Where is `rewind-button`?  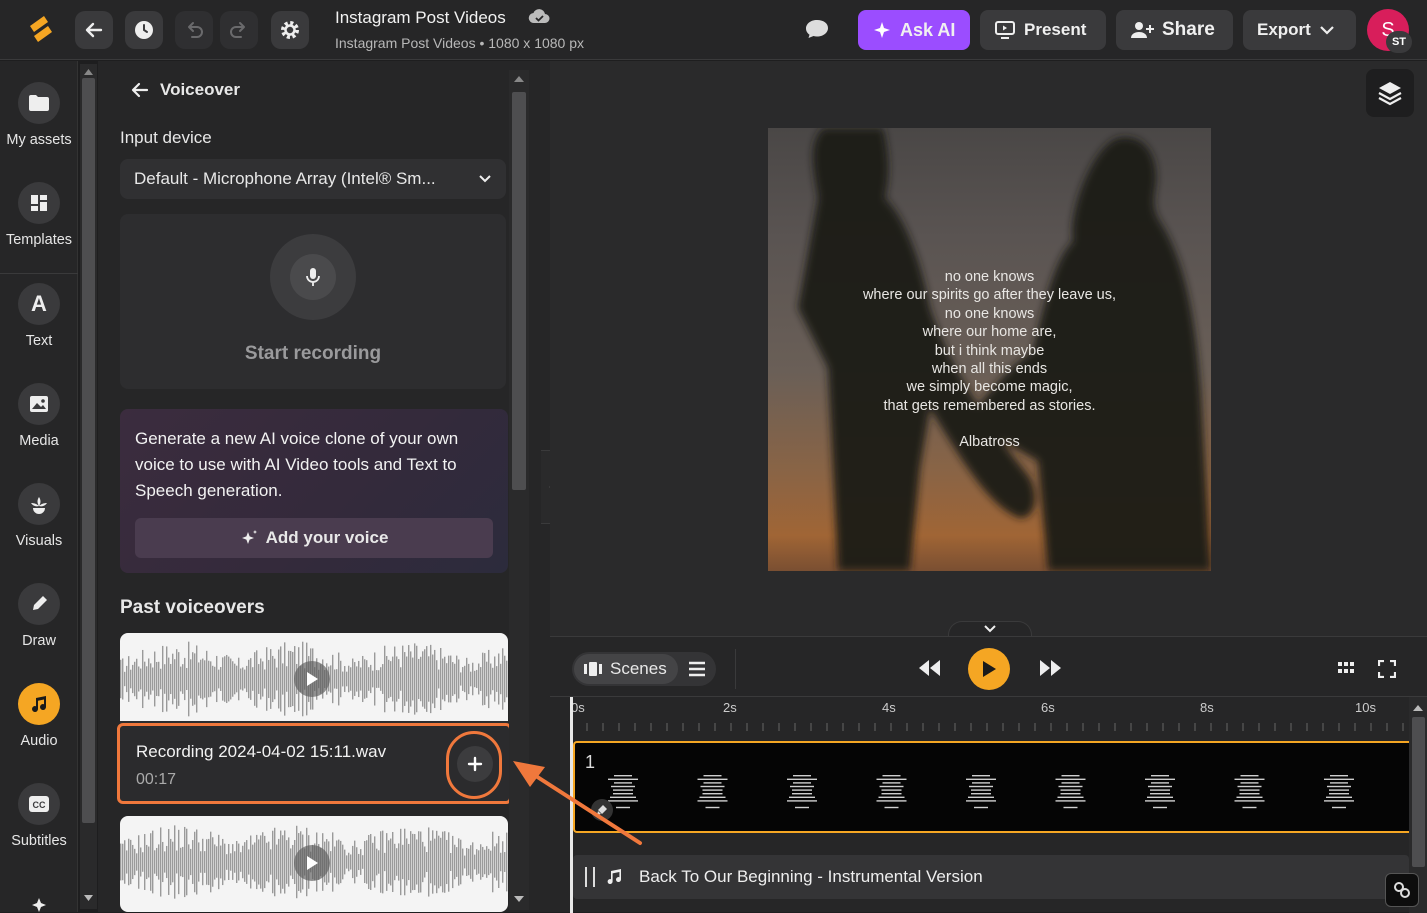 rewind-button is located at coordinates (930, 668).